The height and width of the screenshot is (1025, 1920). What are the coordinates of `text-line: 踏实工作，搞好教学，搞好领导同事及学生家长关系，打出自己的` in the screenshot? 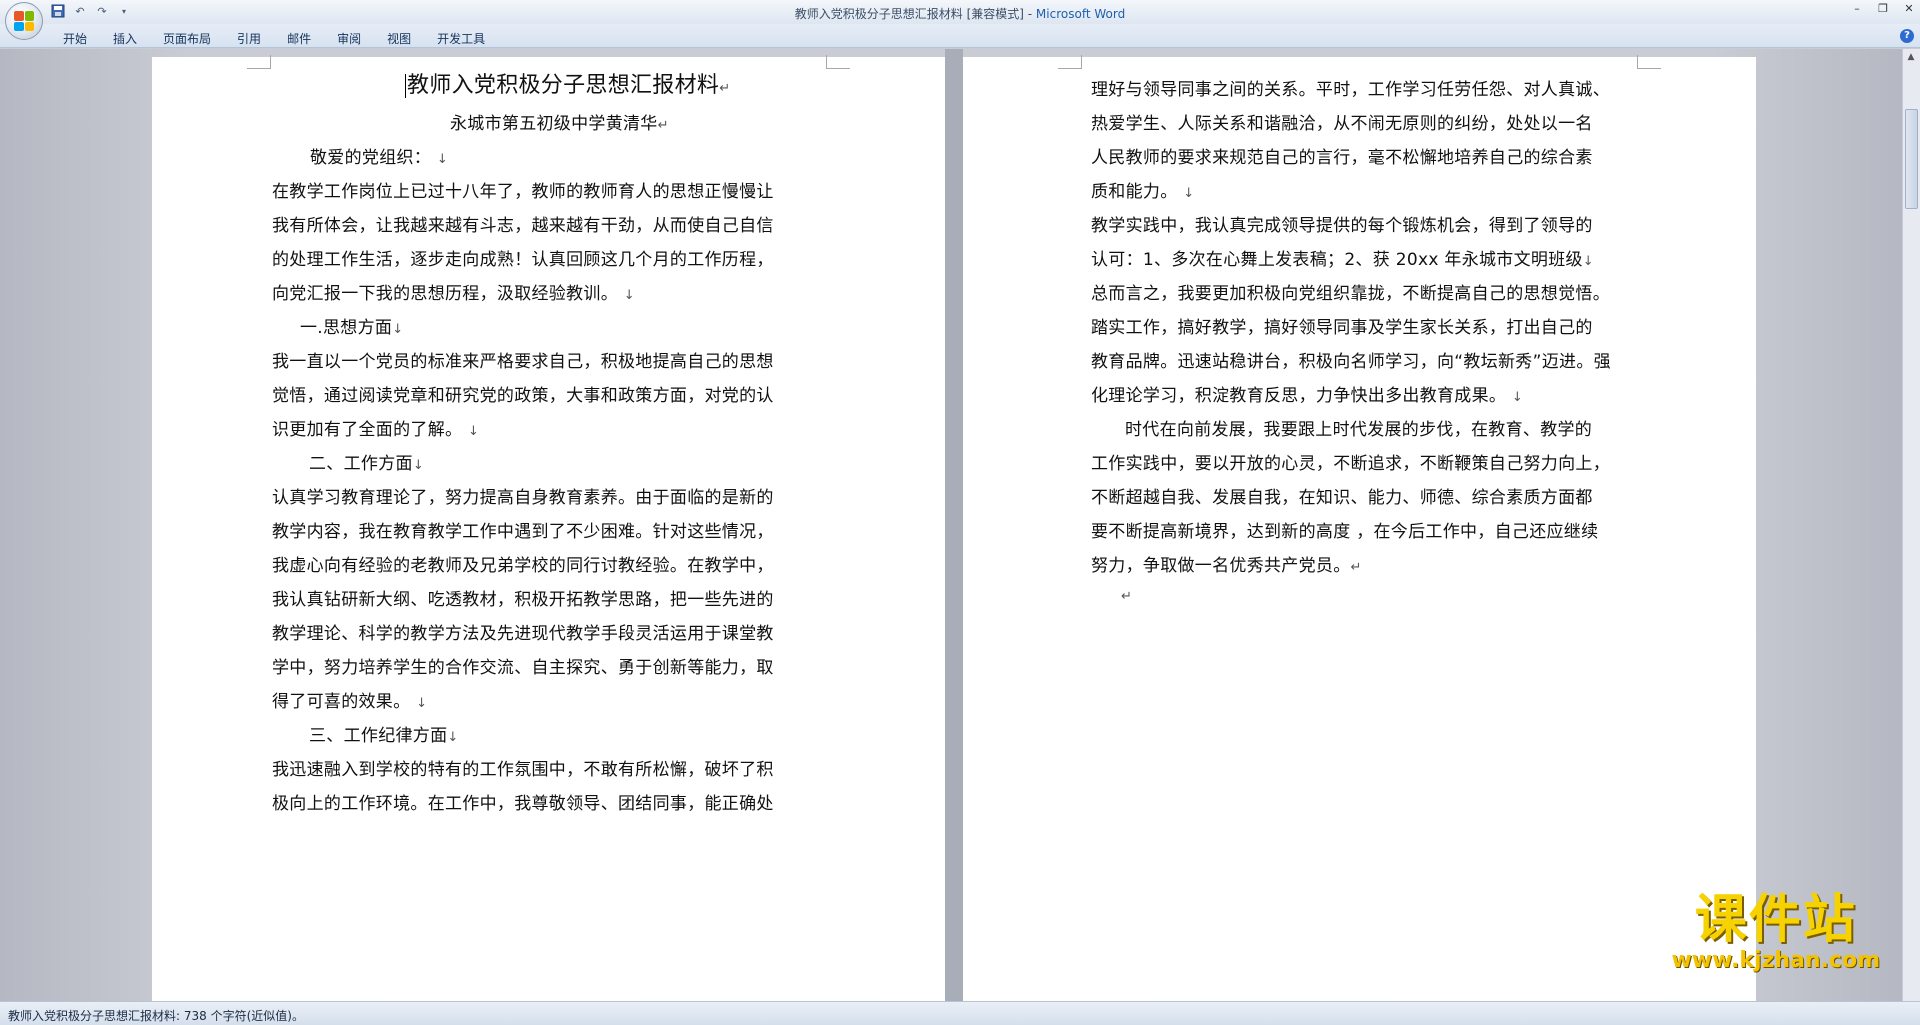 It's located at (1342, 328).